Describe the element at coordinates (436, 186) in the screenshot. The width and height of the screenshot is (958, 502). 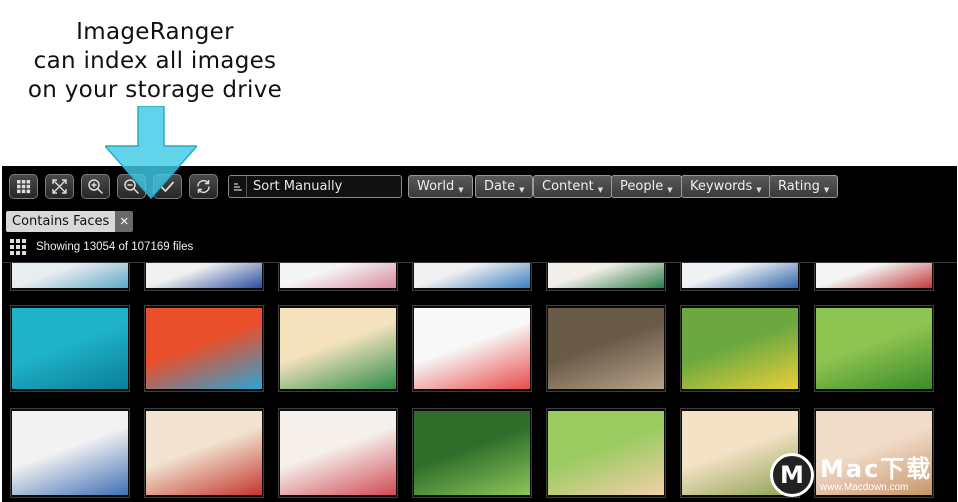
I see `filter-world-label: World` at that location.